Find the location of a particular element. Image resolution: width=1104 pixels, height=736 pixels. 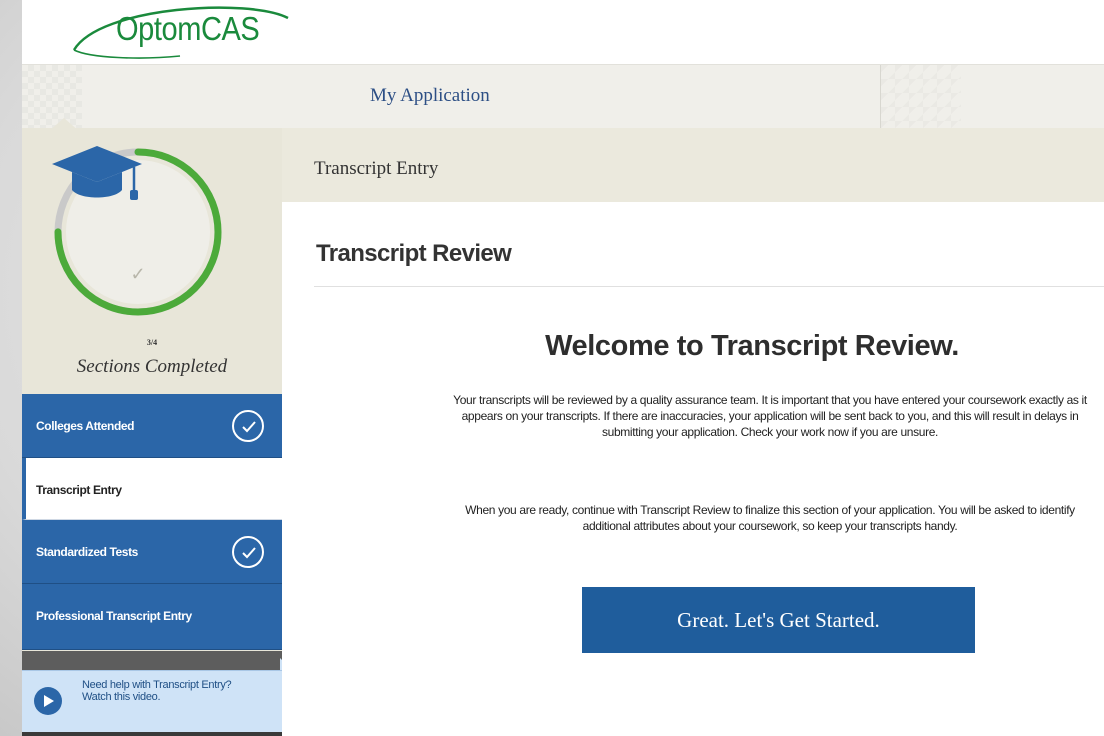

nav-pattern is located at coordinates (921, 97).